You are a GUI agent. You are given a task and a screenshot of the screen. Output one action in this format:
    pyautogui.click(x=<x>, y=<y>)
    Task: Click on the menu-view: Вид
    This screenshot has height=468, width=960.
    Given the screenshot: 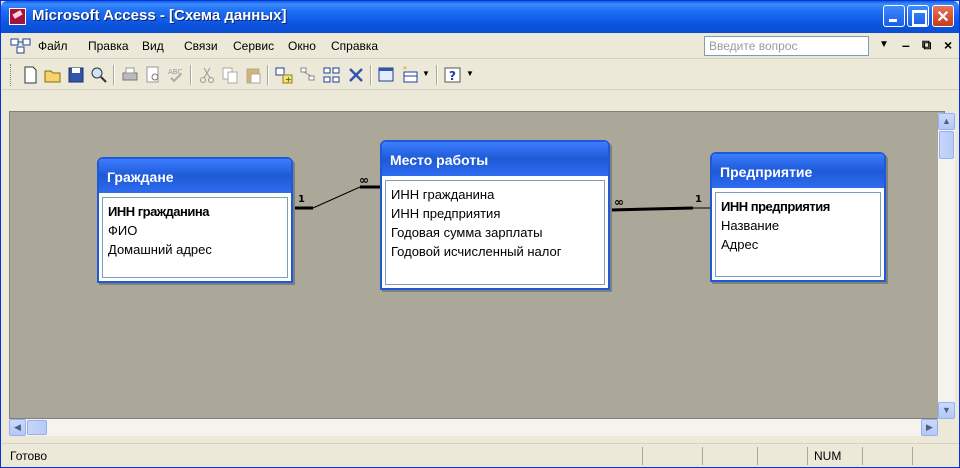 What is the action you would take?
    pyautogui.click(x=153, y=46)
    